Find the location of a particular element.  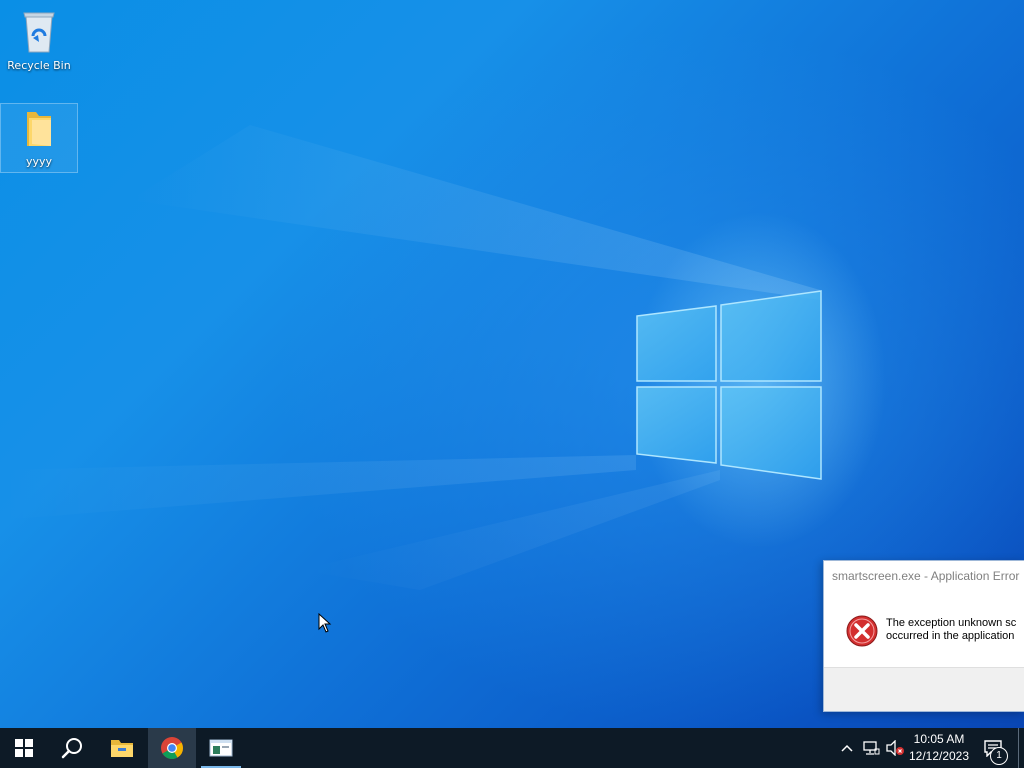

search-button is located at coordinates (72, 748).